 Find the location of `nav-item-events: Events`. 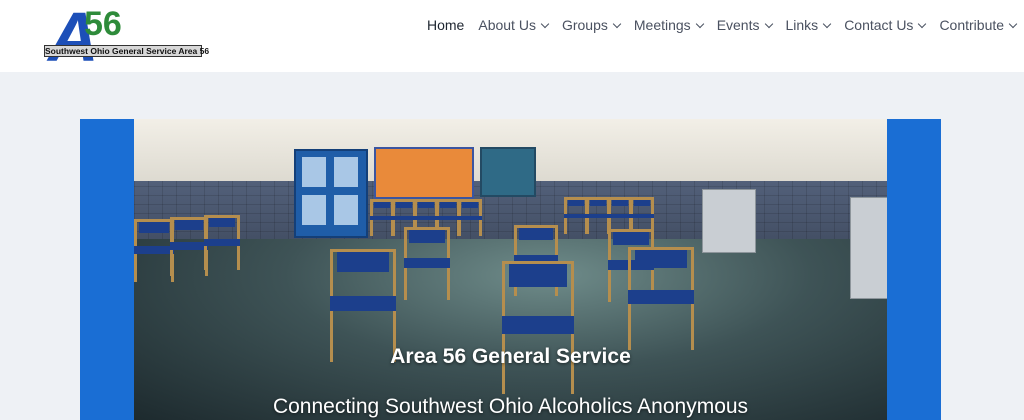

nav-item-events: Events is located at coordinates (744, 25).